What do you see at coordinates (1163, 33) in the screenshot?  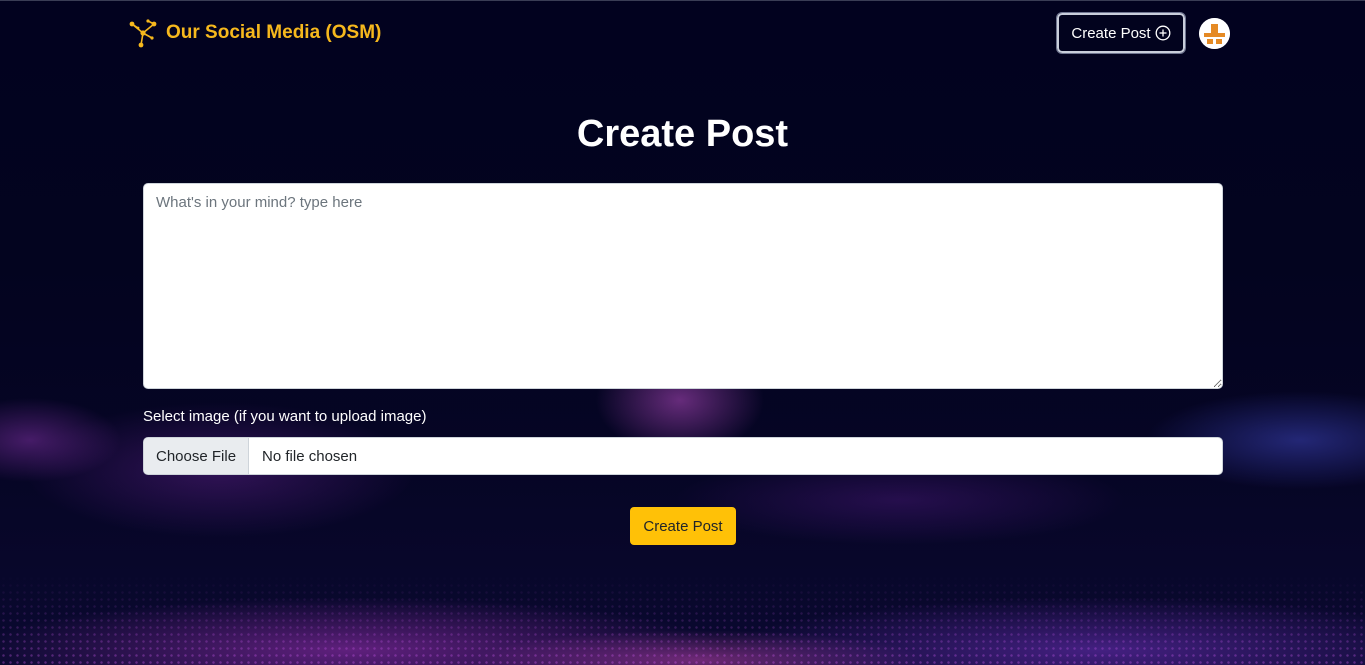 I see `plus-circle-icon` at bounding box center [1163, 33].